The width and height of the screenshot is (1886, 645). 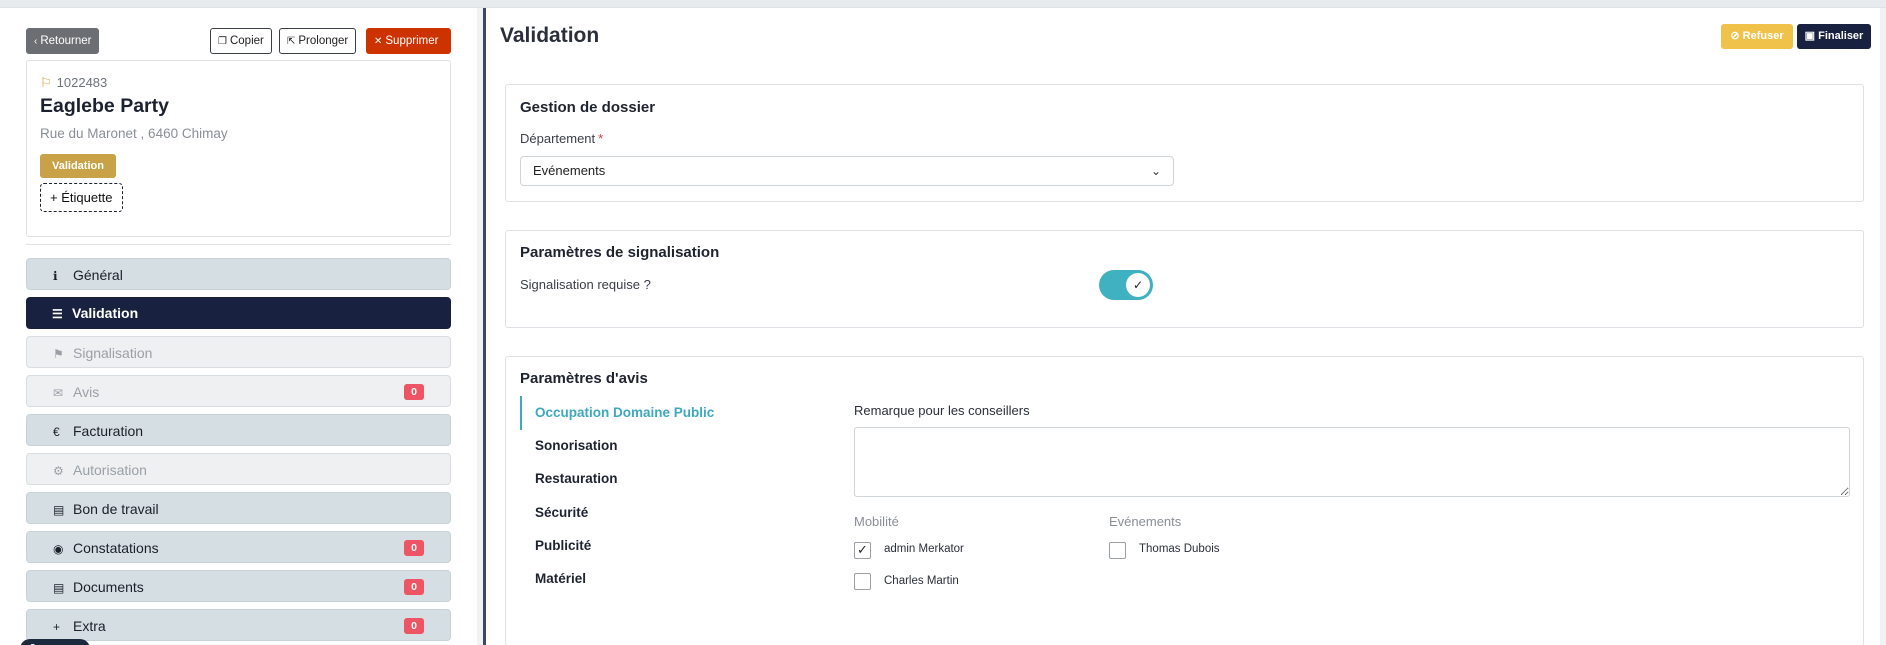 I want to click on copy-button: ❐ Copier, so click(x=241, y=41).